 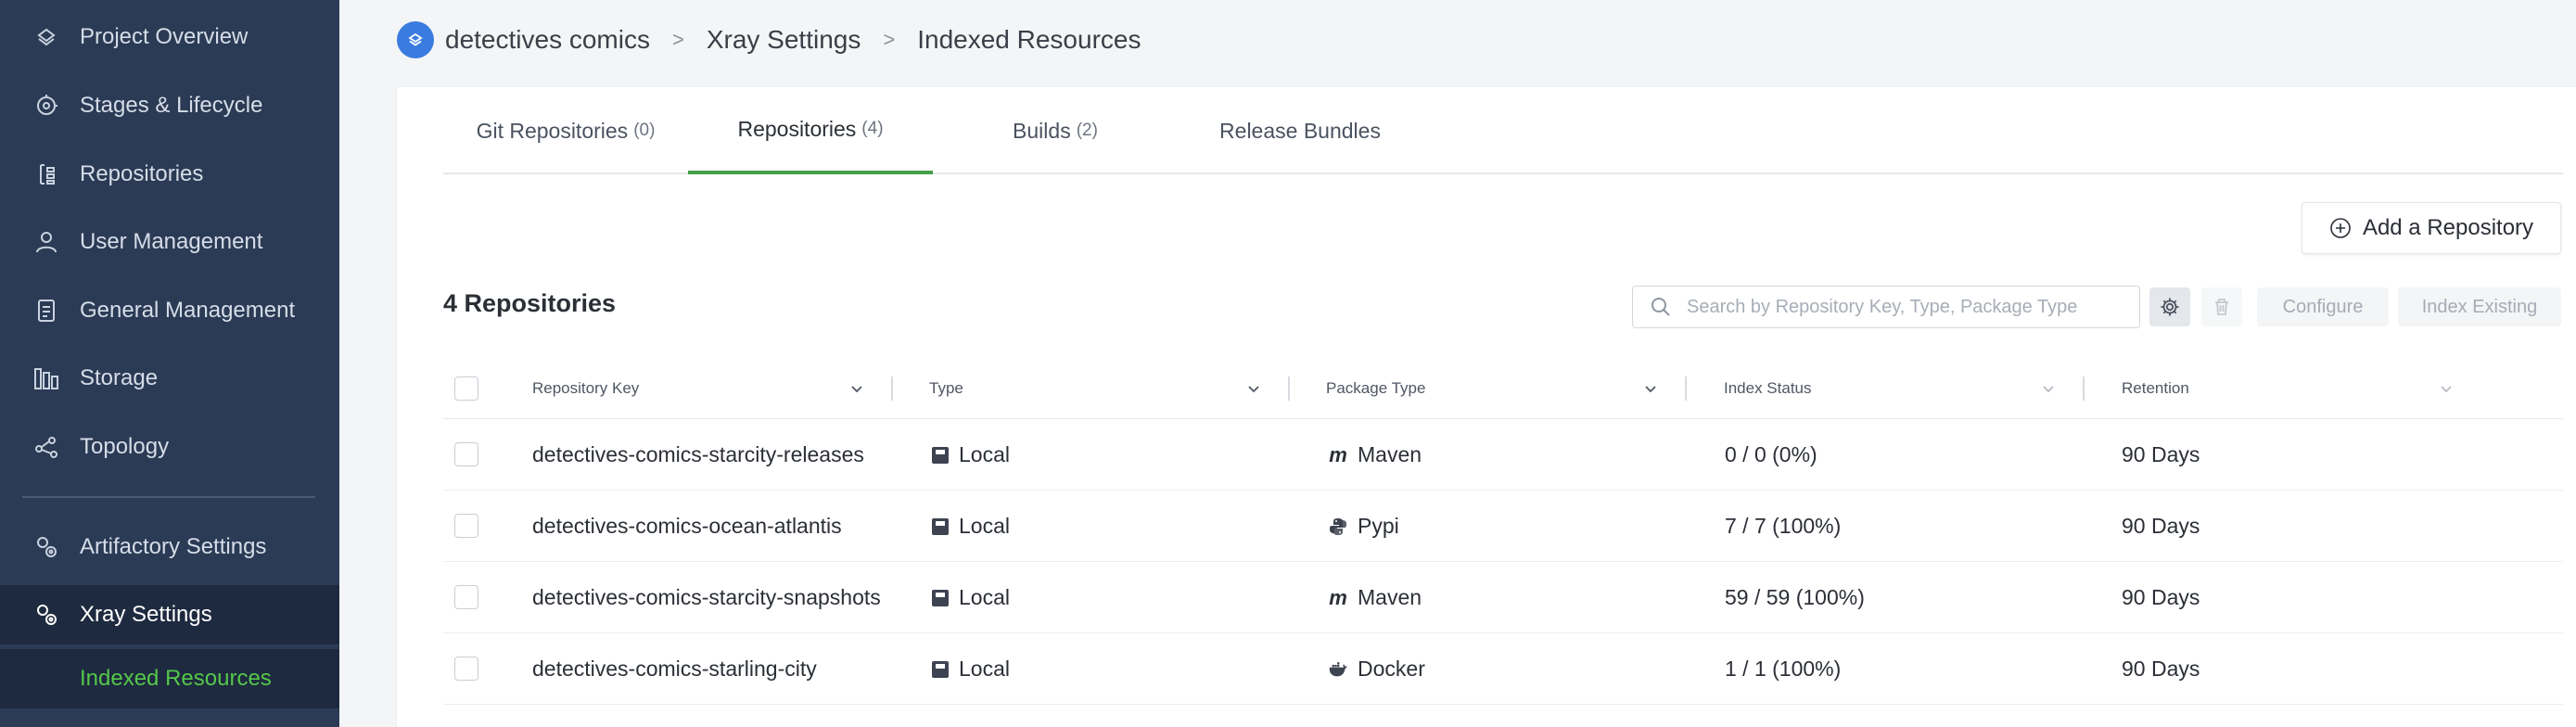 What do you see at coordinates (1893, 388) in the screenshot?
I see `column-header-index-status: Index Status` at bounding box center [1893, 388].